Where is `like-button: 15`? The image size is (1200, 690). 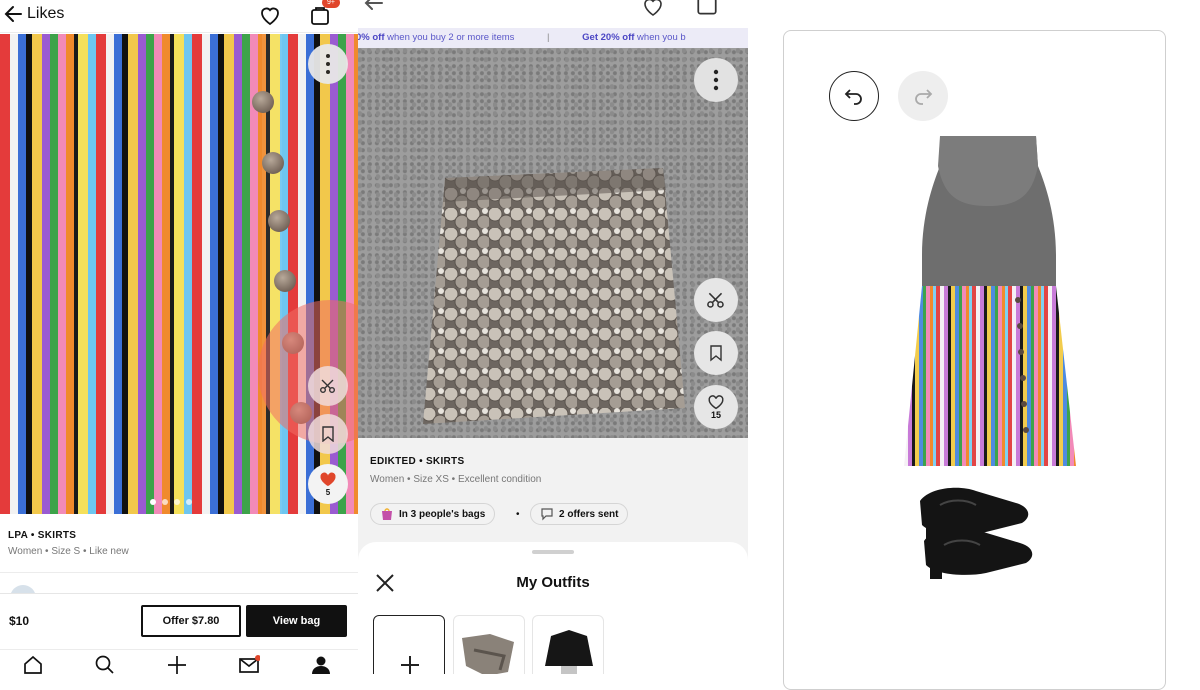
like-button: 15 is located at coordinates (716, 407).